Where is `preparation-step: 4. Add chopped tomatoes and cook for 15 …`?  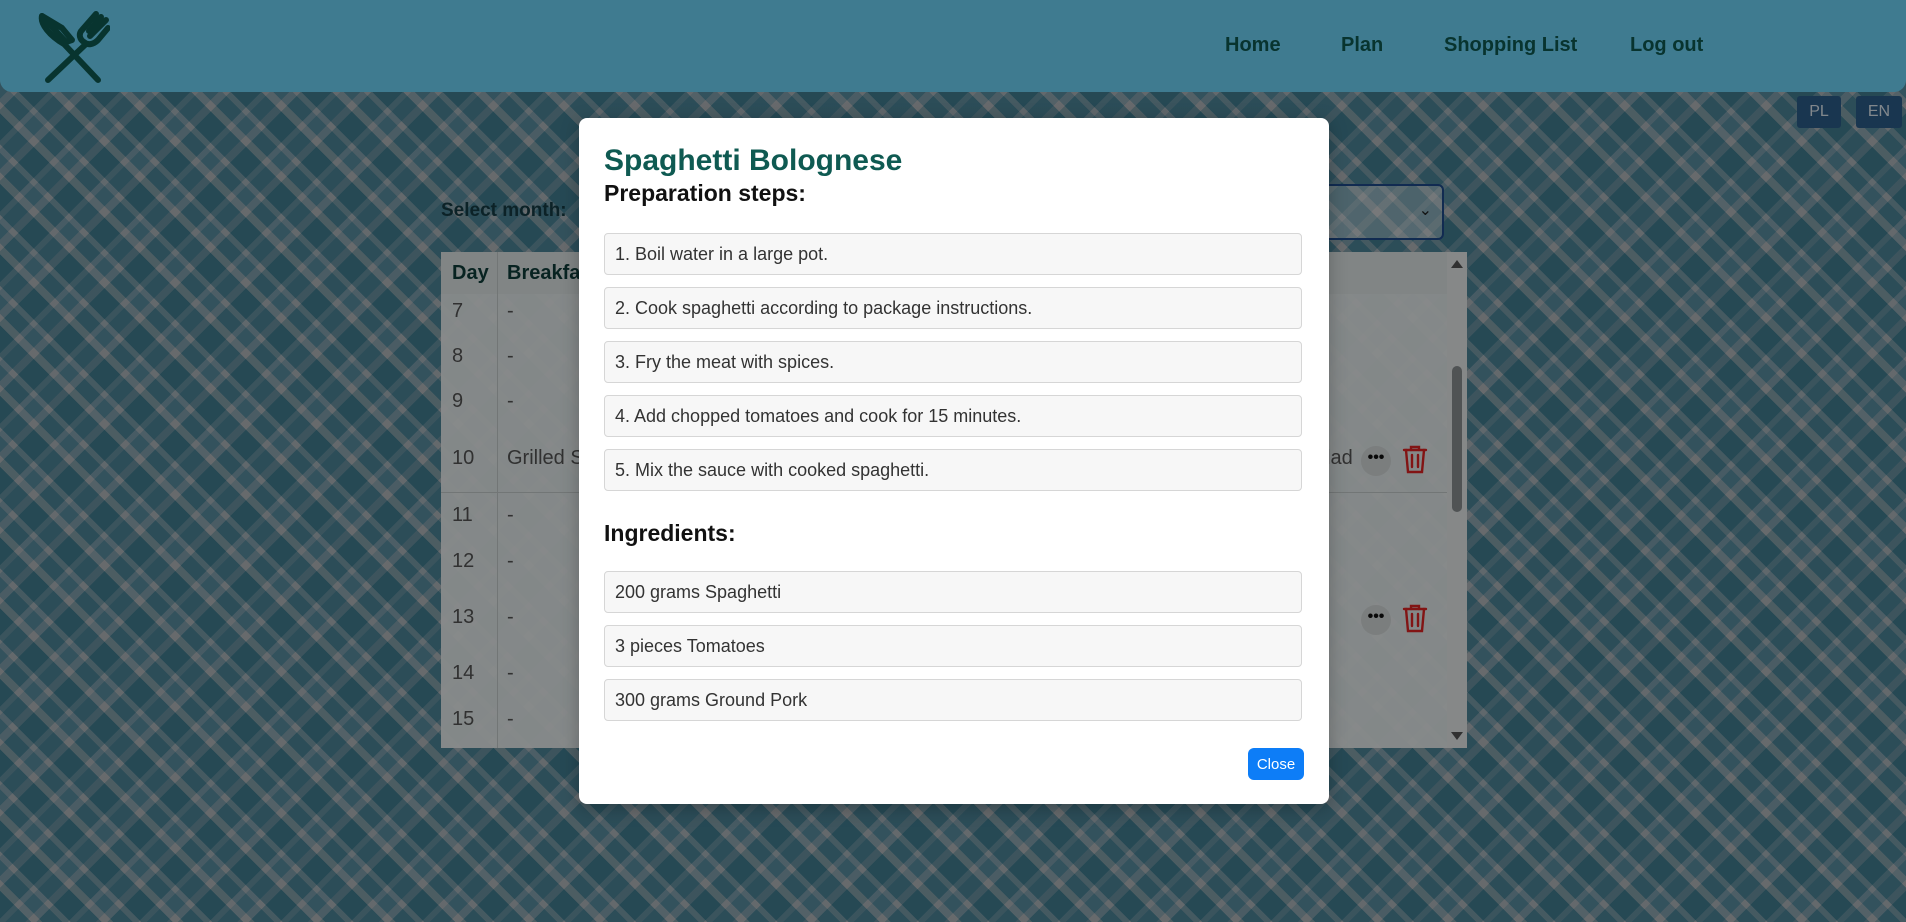
preparation-step: 4. Add chopped tomatoes and cook for 15 … is located at coordinates (953, 416).